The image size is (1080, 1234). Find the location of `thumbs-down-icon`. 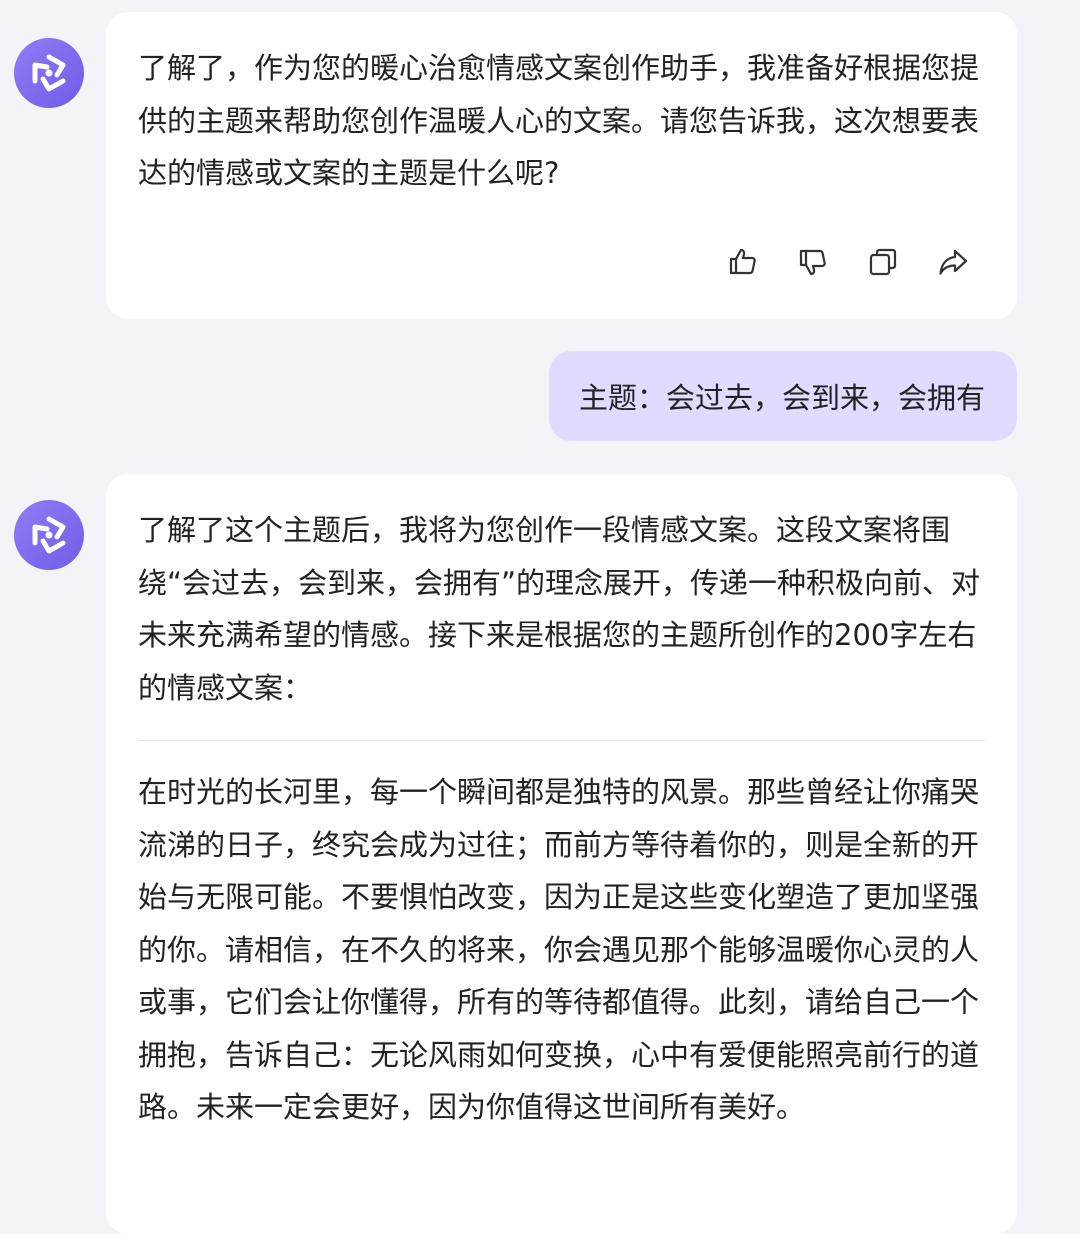

thumbs-down-icon is located at coordinates (812, 262).